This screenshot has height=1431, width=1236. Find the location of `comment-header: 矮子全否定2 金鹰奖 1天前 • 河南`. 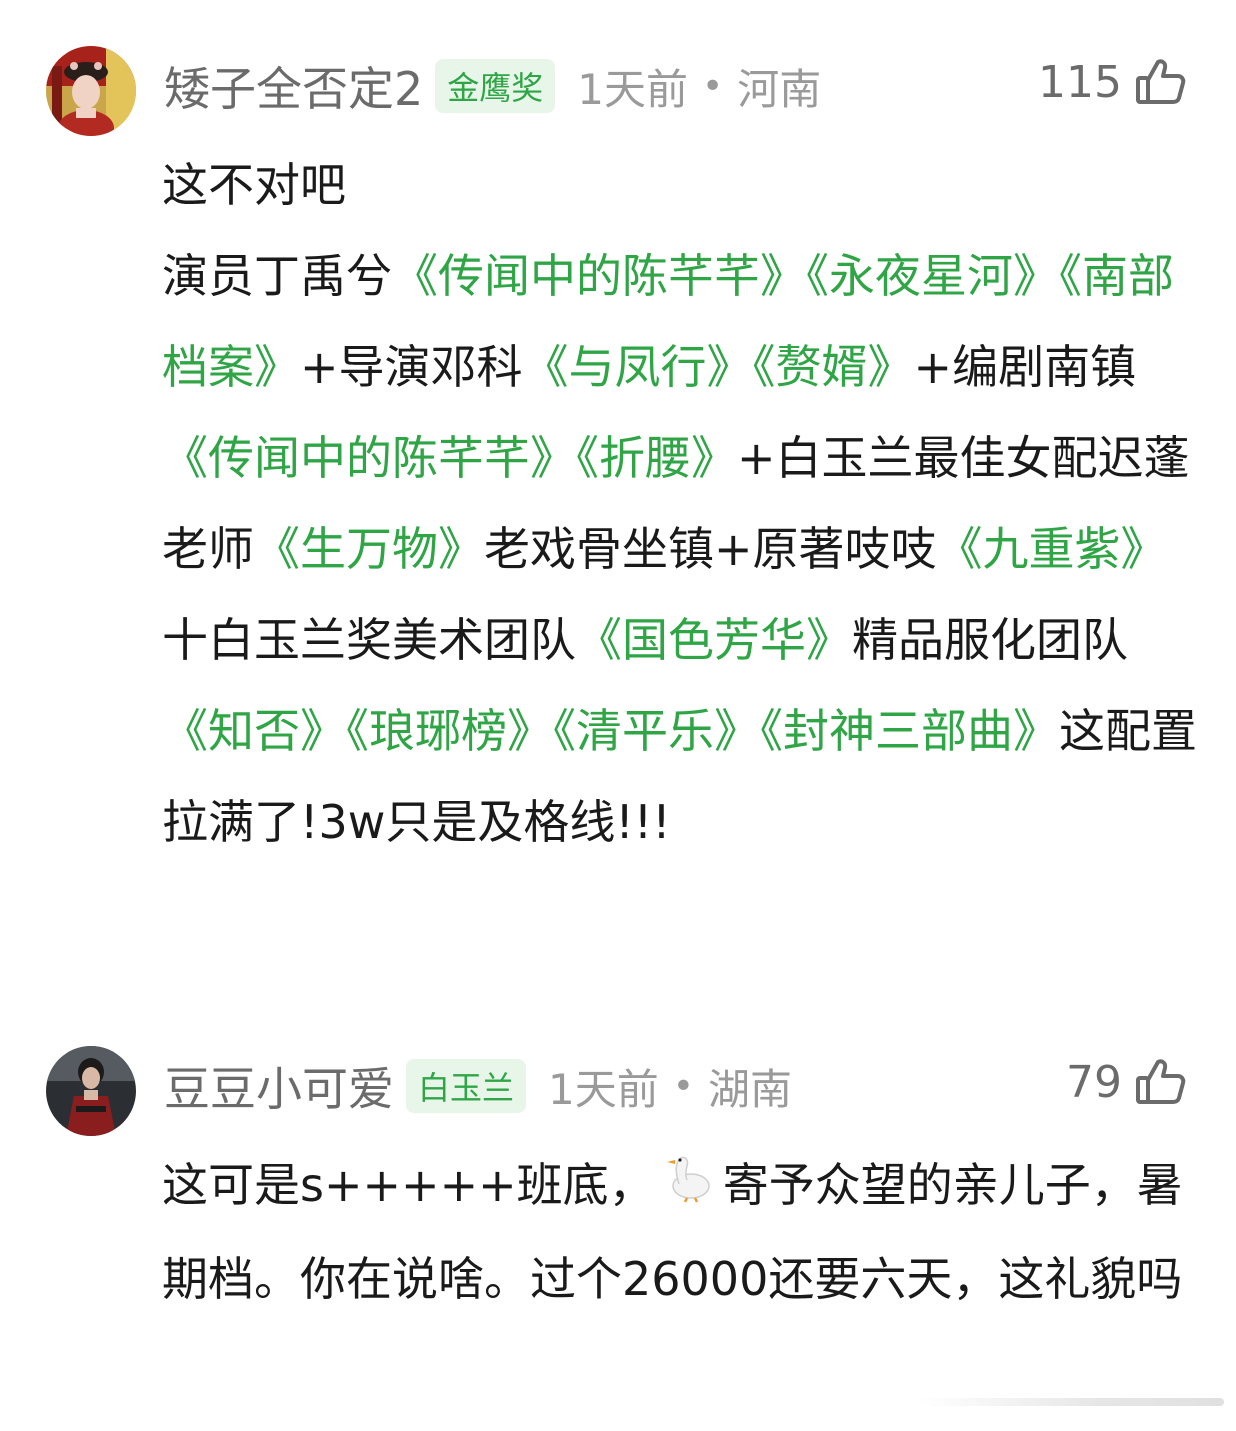

comment-header: 矮子全否定2 金鹰奖 1天前 • 河南 is located at coordinates (492, 86).